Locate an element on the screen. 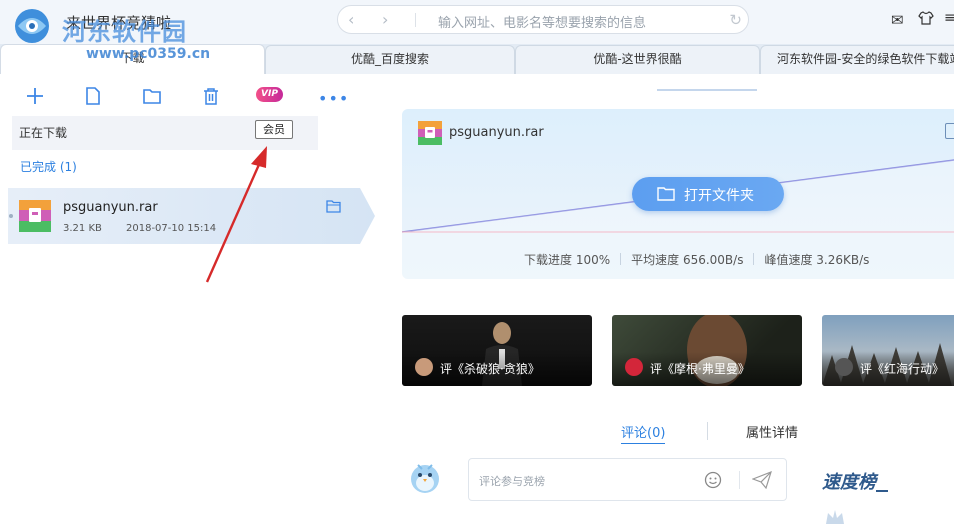 The width and height of the screenshot is (954, 527). tab-divider is located at coordinates (707, 431).